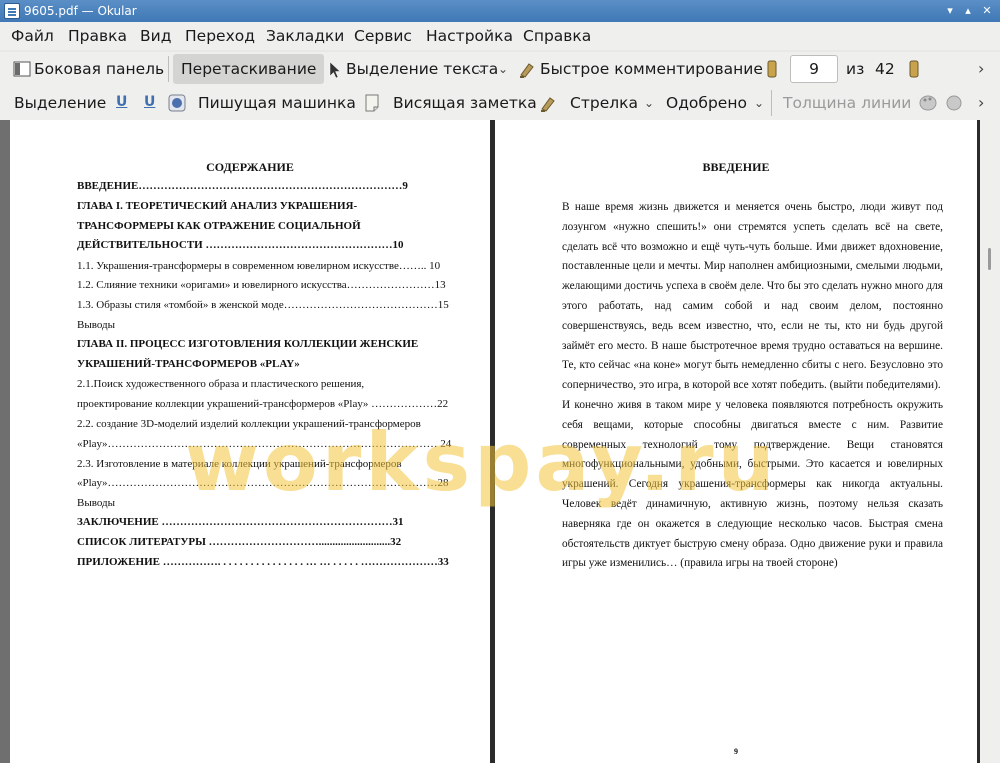 The height and width of the screenshot is (763, 1000). What do you see at coordinates (950, 11) in the screenshot?
I see `minimize-icon: ▾` at bounding box center [950, 11].